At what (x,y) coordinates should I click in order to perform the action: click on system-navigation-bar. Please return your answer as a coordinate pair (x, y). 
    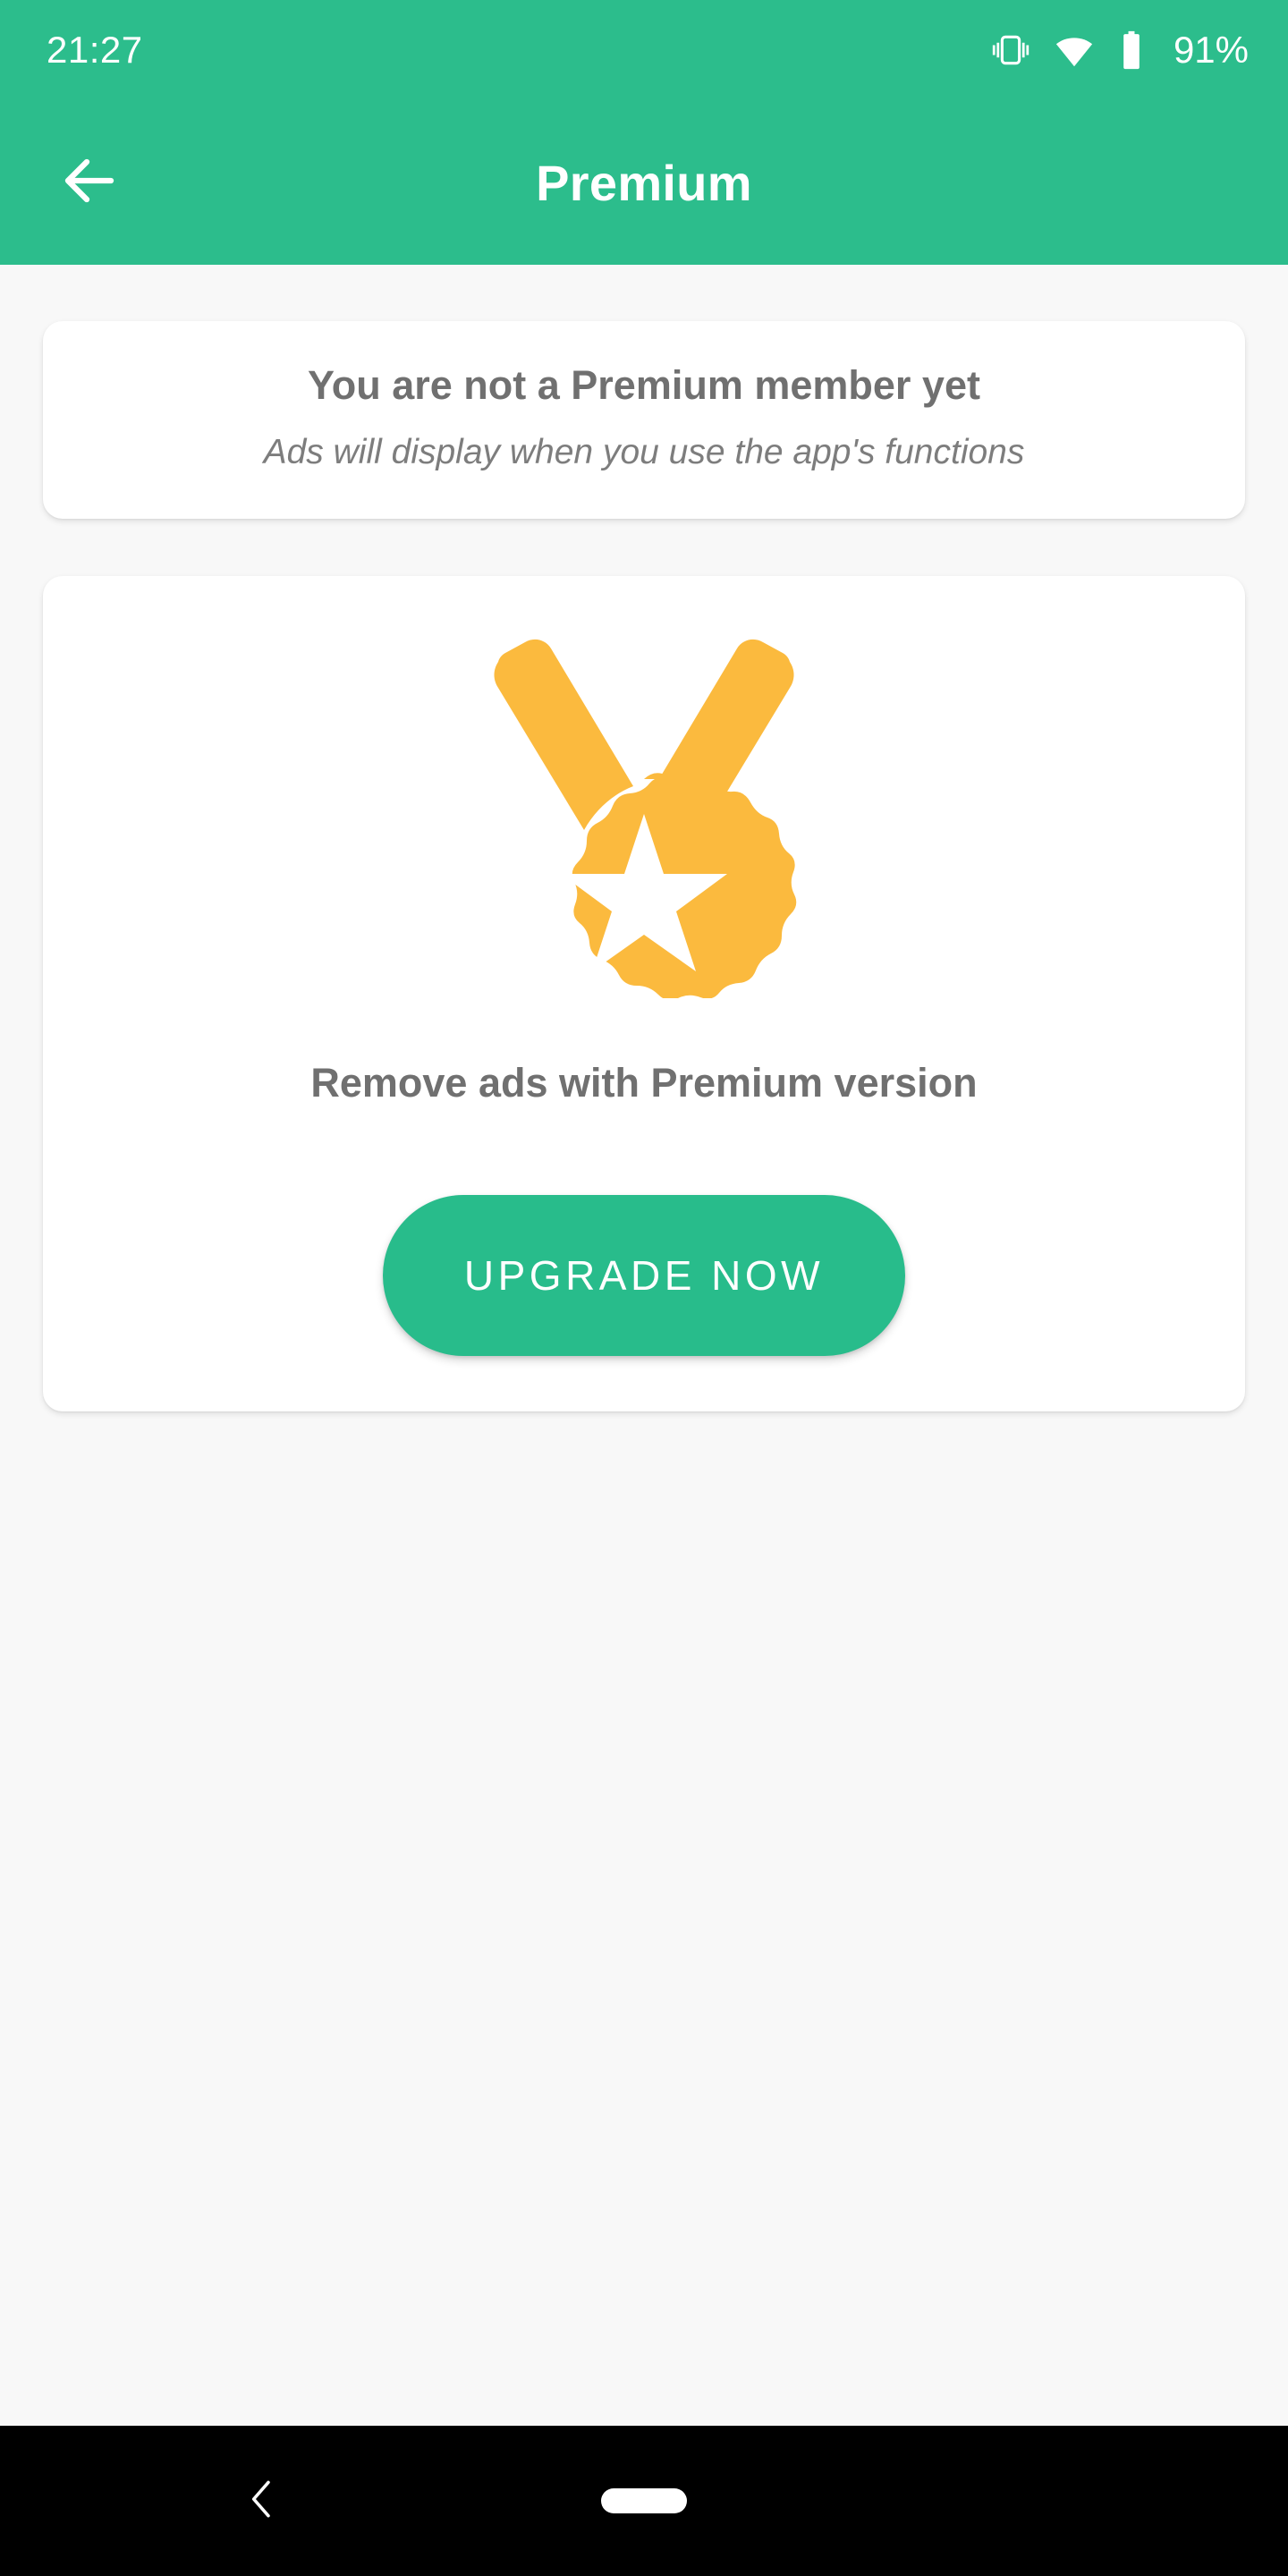
    Looking at the image, I should click on (644, 2501).